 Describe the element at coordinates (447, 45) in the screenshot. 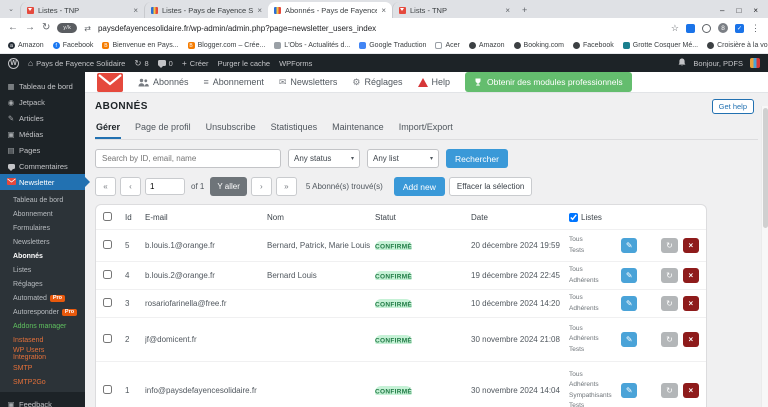

I see `bookmark: Acer` at that location.